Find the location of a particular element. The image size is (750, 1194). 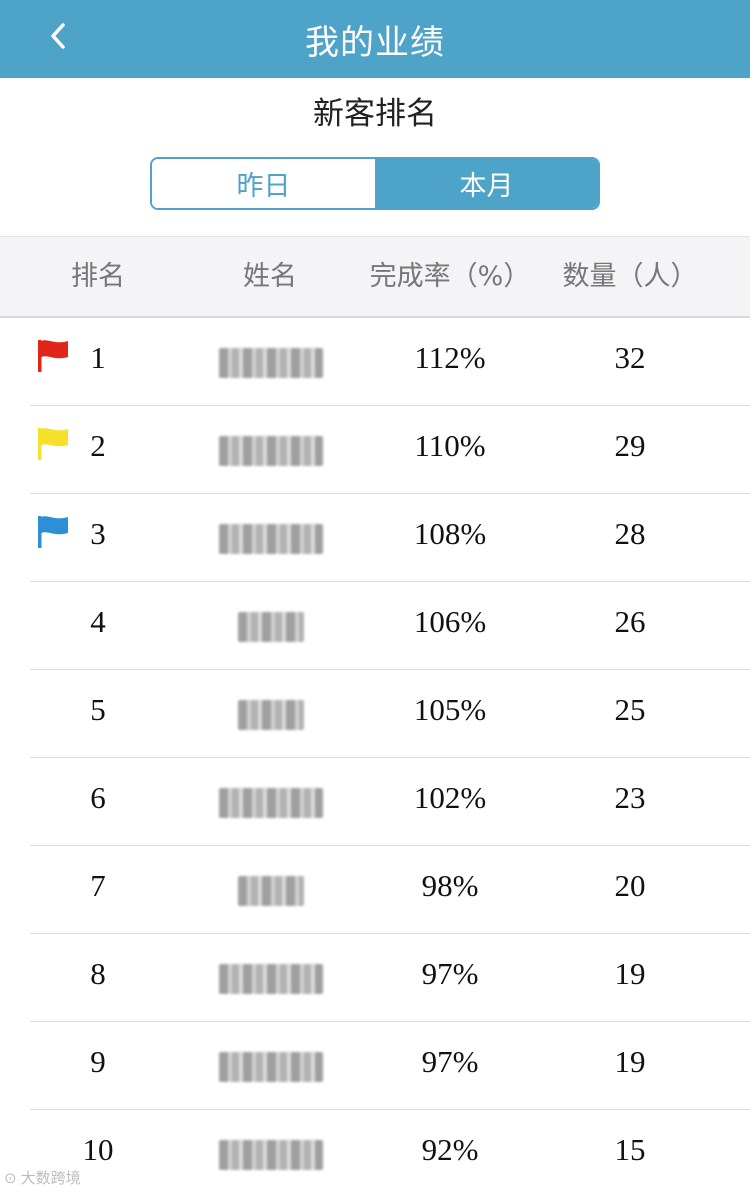

customer-count: 28 is located at coordinates (630, 533).